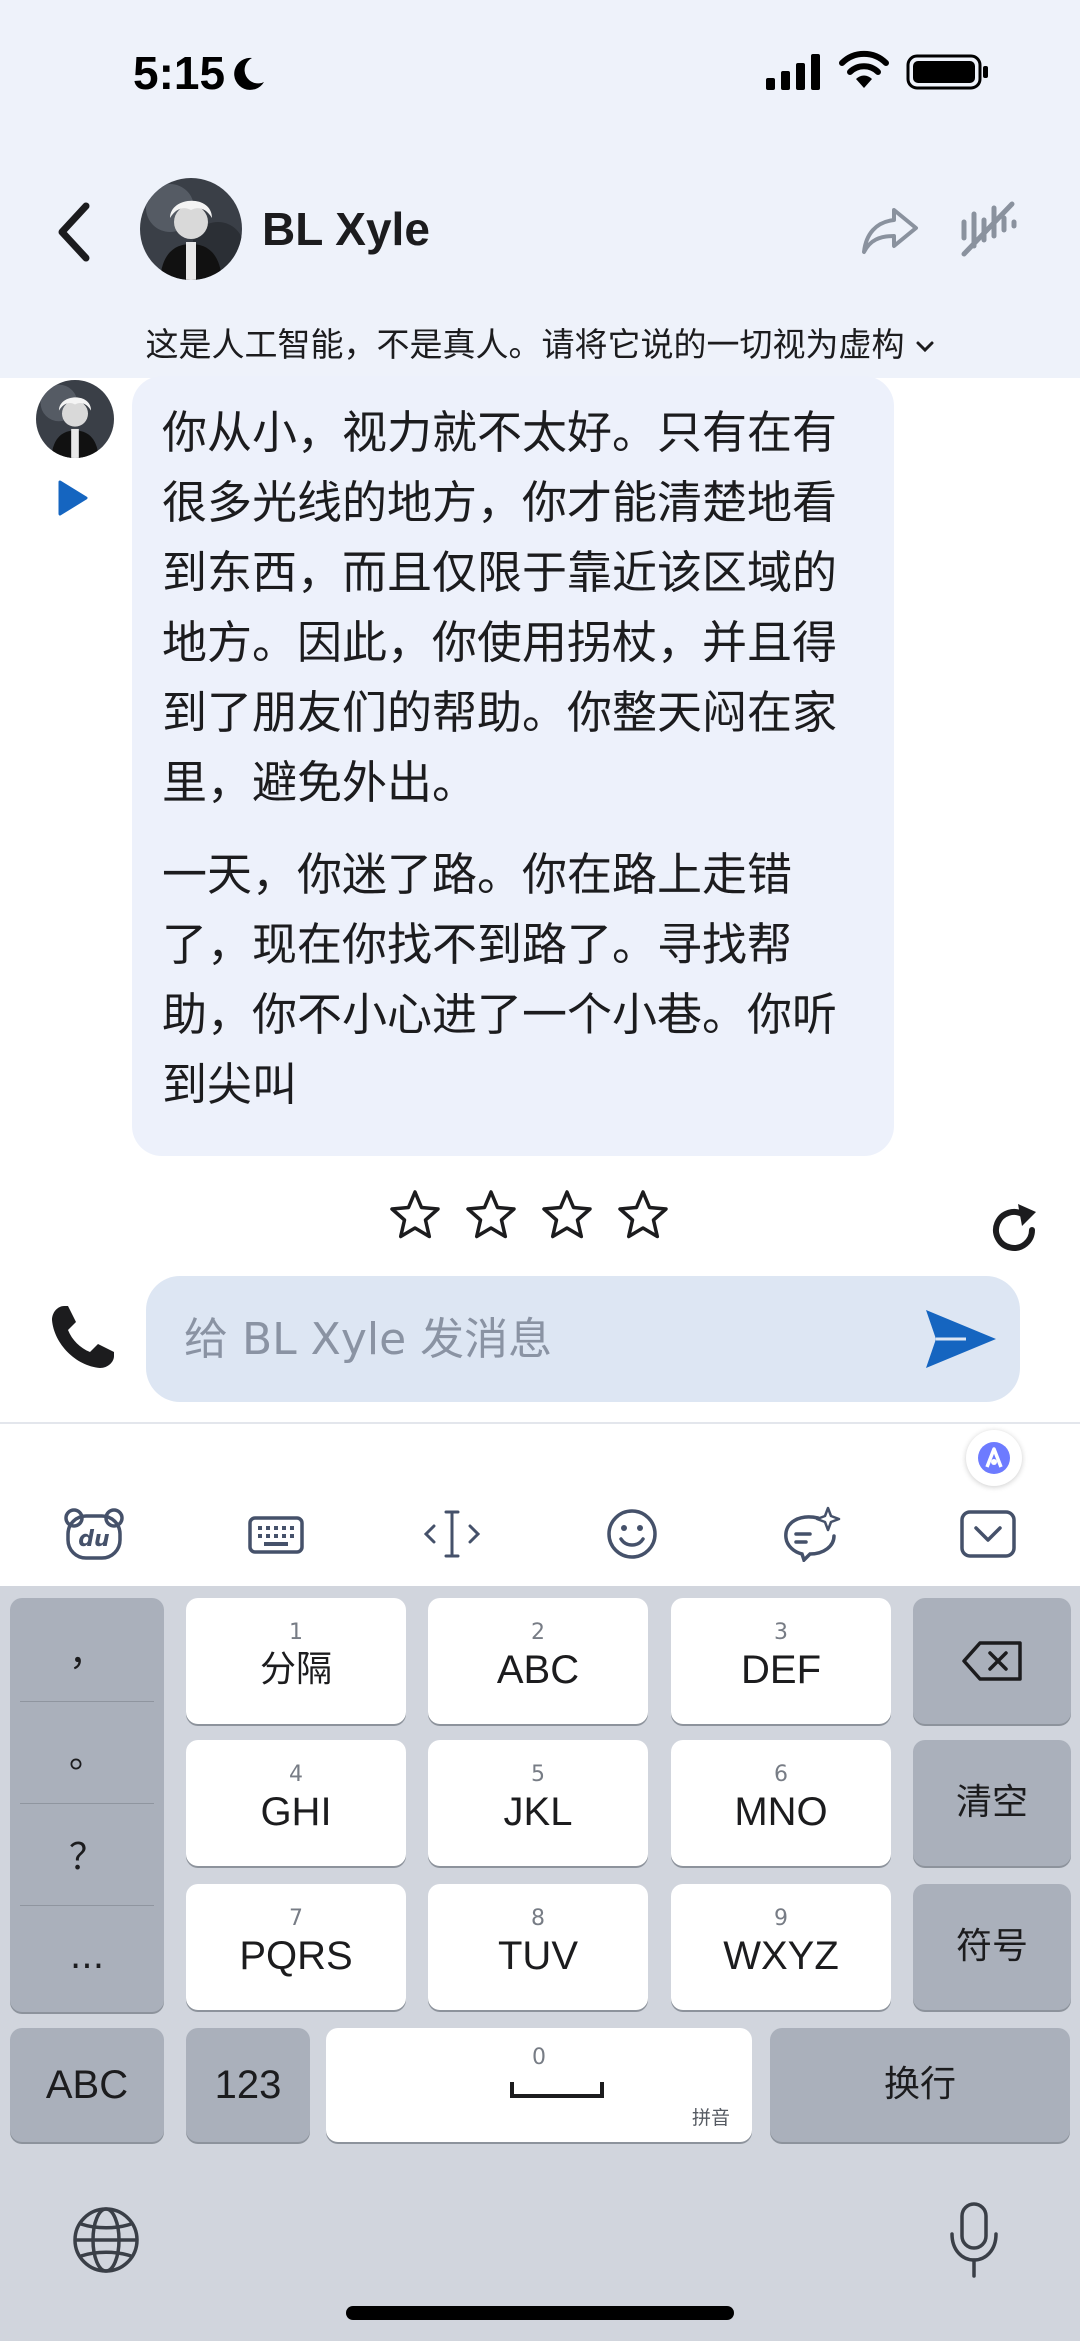  Describe the element at coordinates (538, 1812) in the screenshot. I see `key-label: JKL` at that location.